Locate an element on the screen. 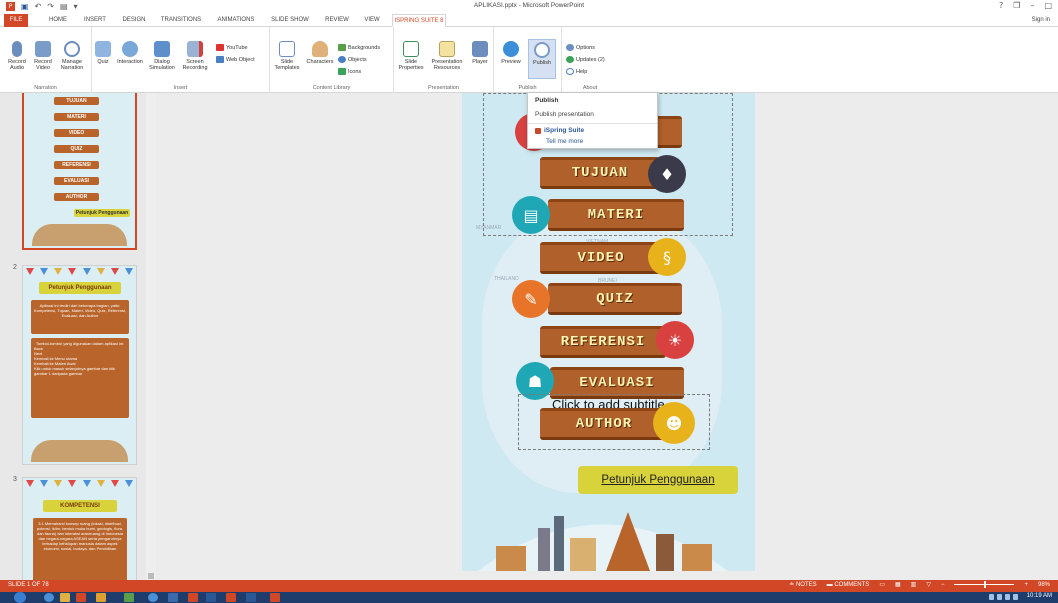 This screenshot has width=1058, height=603. tab-ispring-suite: ISPRING SUITE 8 is located at coordinates (419, 20).